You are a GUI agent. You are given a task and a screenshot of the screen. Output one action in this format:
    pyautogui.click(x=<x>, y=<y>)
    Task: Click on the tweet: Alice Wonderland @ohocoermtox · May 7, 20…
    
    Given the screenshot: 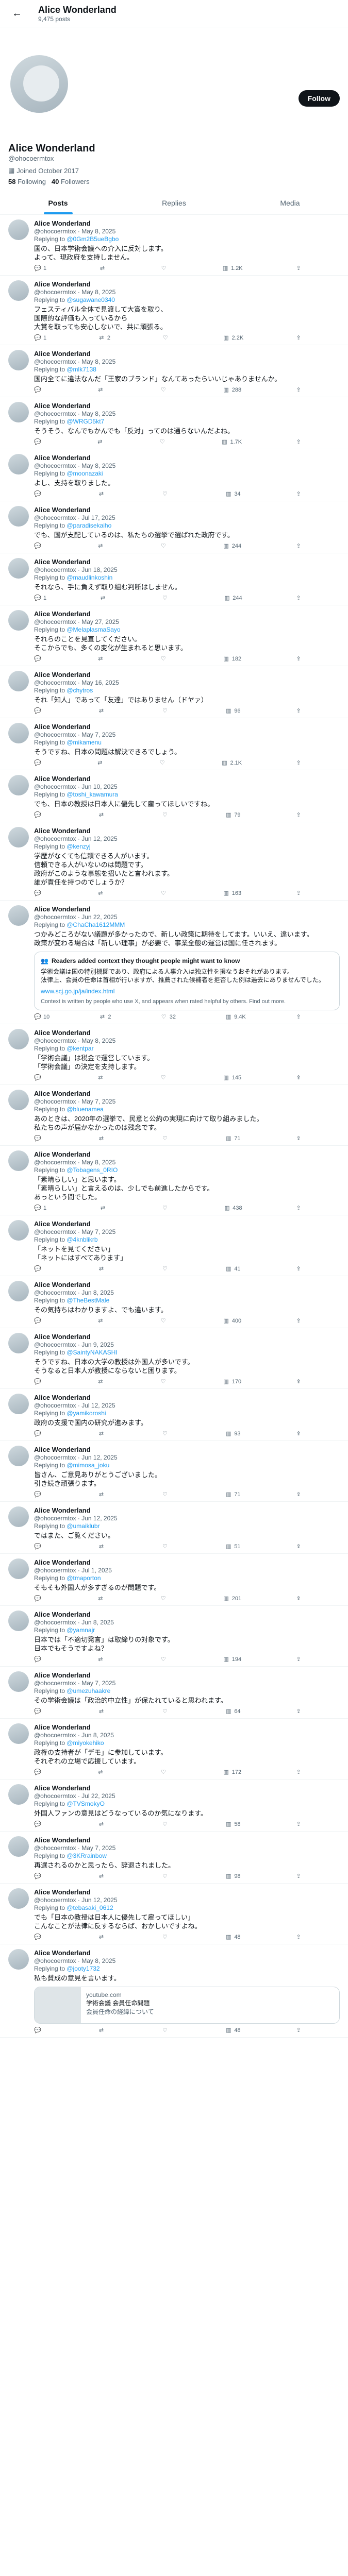 What is the action you would take?
    pyautogui.click(x=174, y=1245)
    